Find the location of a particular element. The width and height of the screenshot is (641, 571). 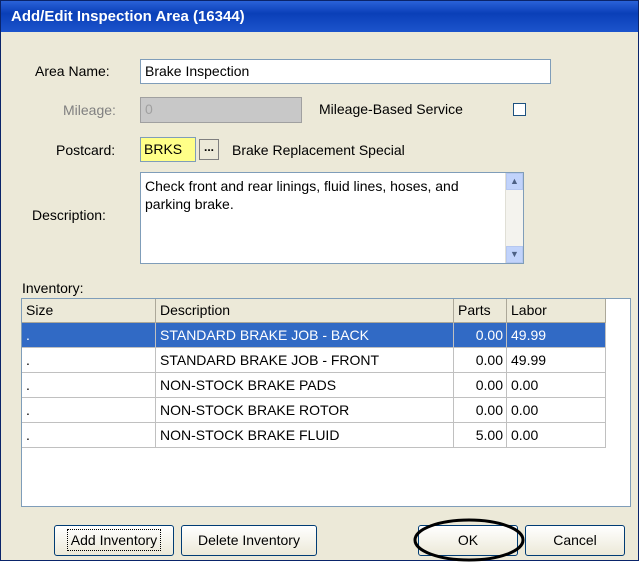

cancel-label: Cancel is located at coordinates (575, 540).